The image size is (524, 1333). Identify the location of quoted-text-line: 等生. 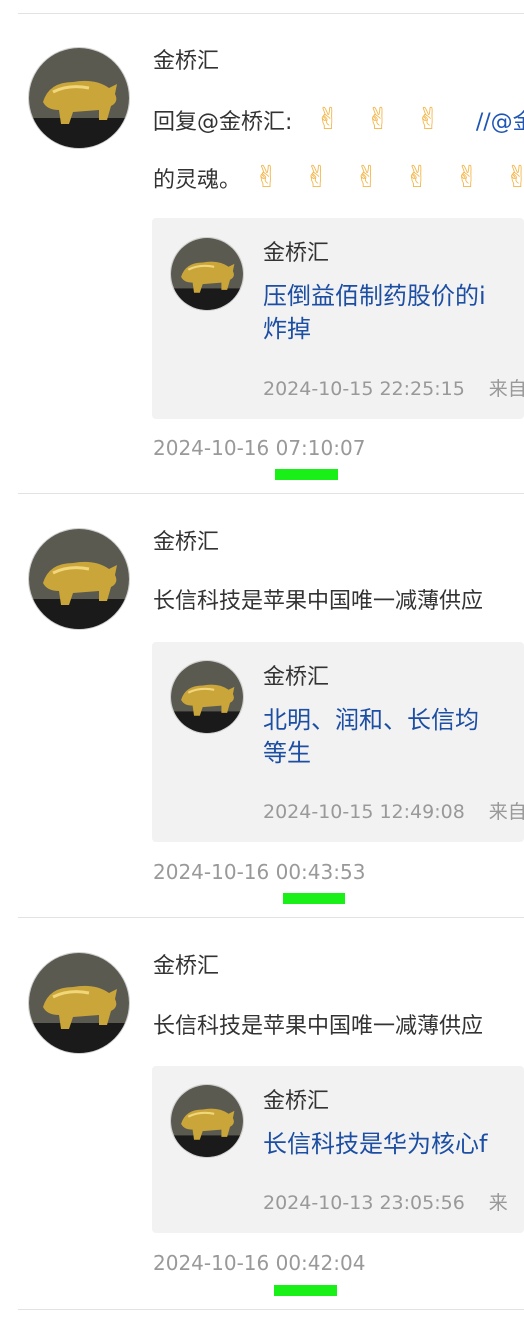
(287, 753).